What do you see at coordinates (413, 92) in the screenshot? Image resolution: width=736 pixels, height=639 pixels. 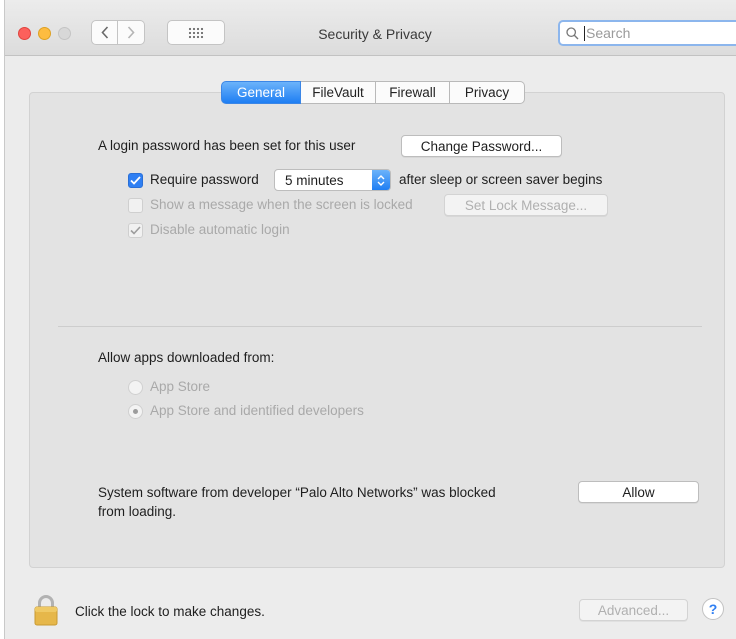 I see `tab-firewall: Firewall` at bounding box center [413, 92].